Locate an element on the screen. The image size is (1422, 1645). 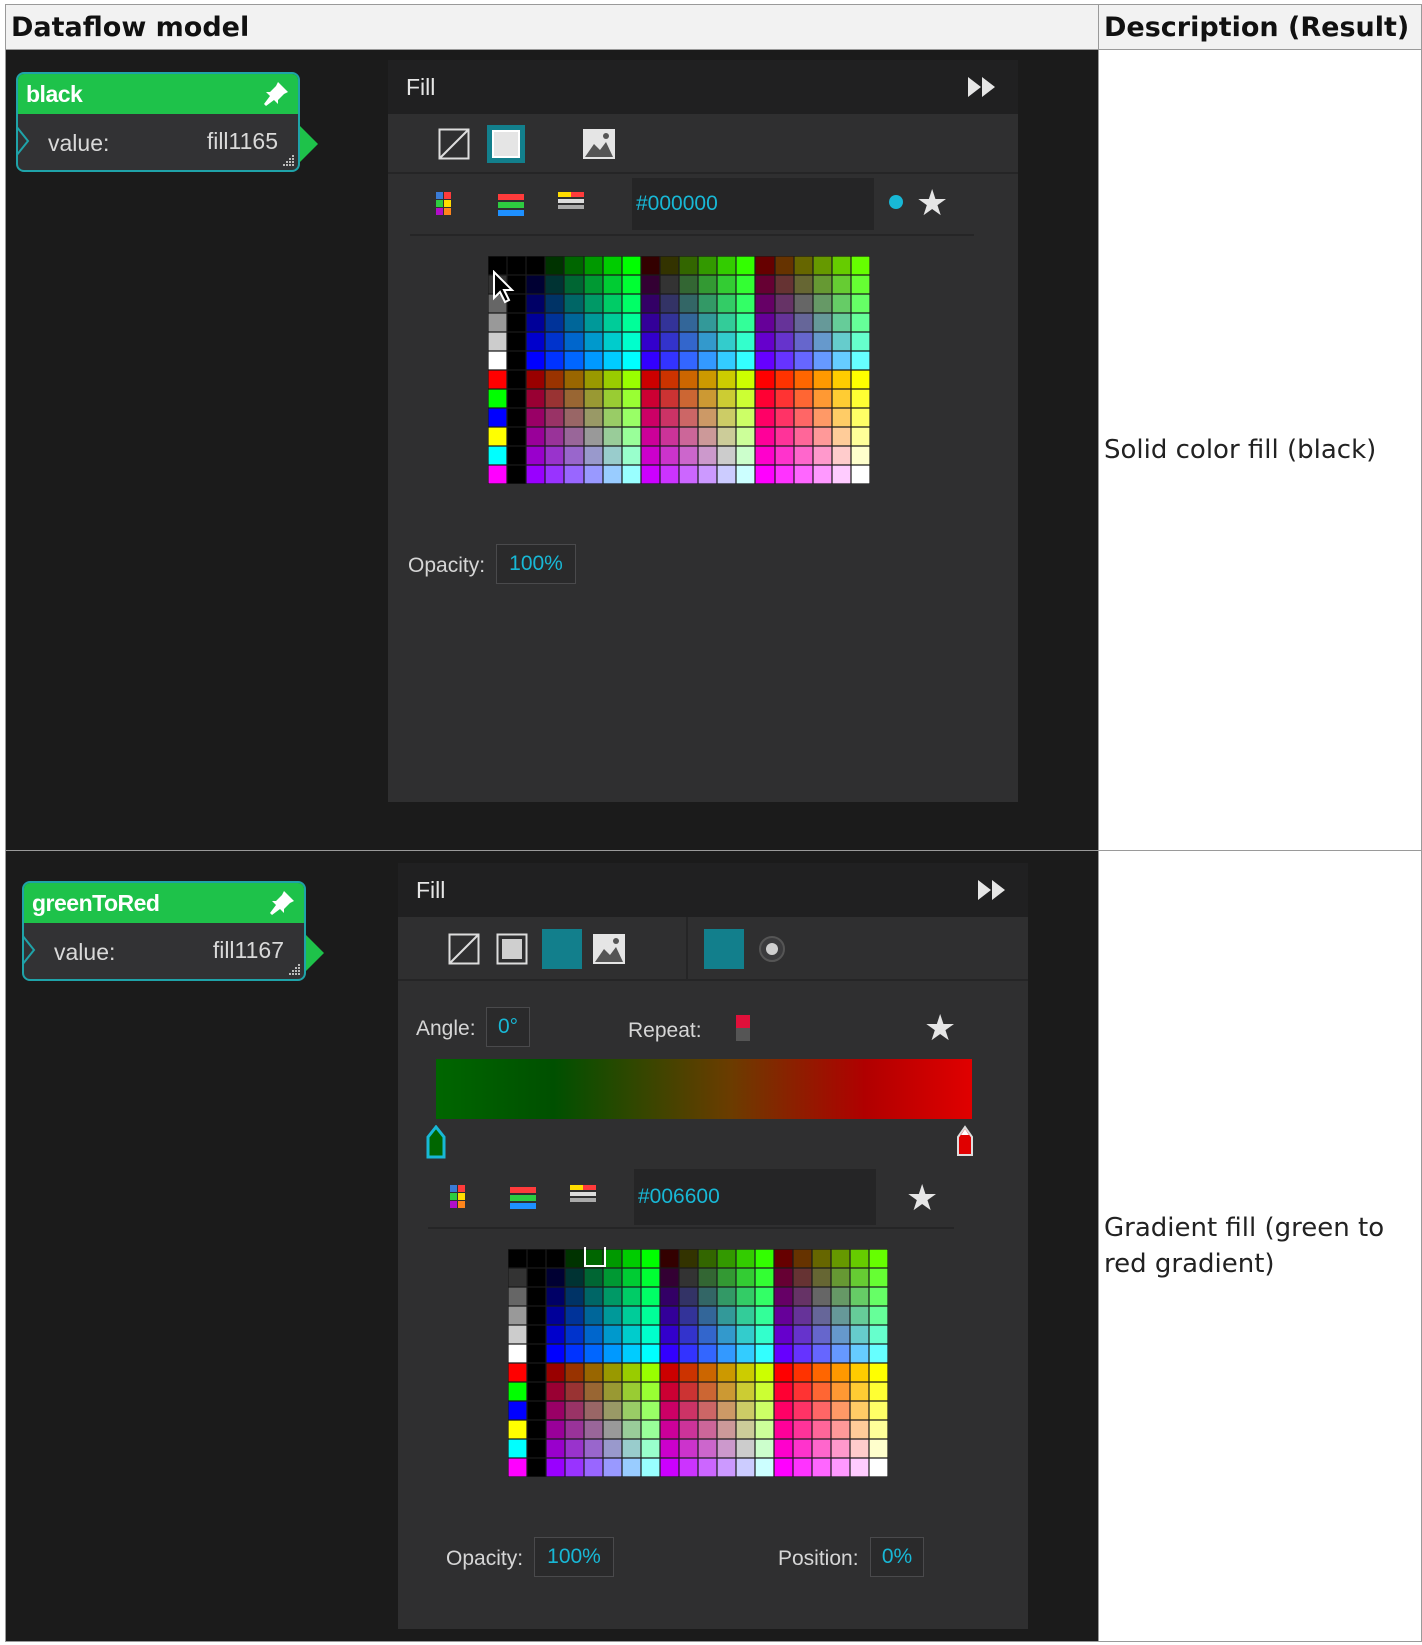
gradient-preview is located at coordinates (704, 1089).